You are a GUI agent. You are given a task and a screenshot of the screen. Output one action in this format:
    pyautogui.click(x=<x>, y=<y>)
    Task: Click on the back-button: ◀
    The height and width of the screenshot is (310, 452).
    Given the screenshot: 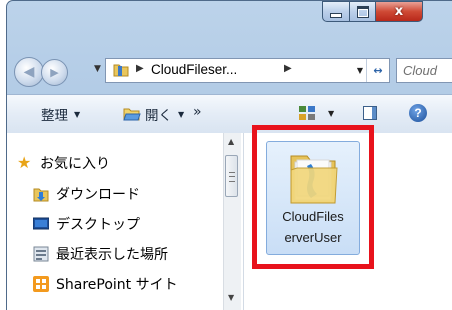 What is the action you would take?
    pyautogui.click(x=29, y=72)
    